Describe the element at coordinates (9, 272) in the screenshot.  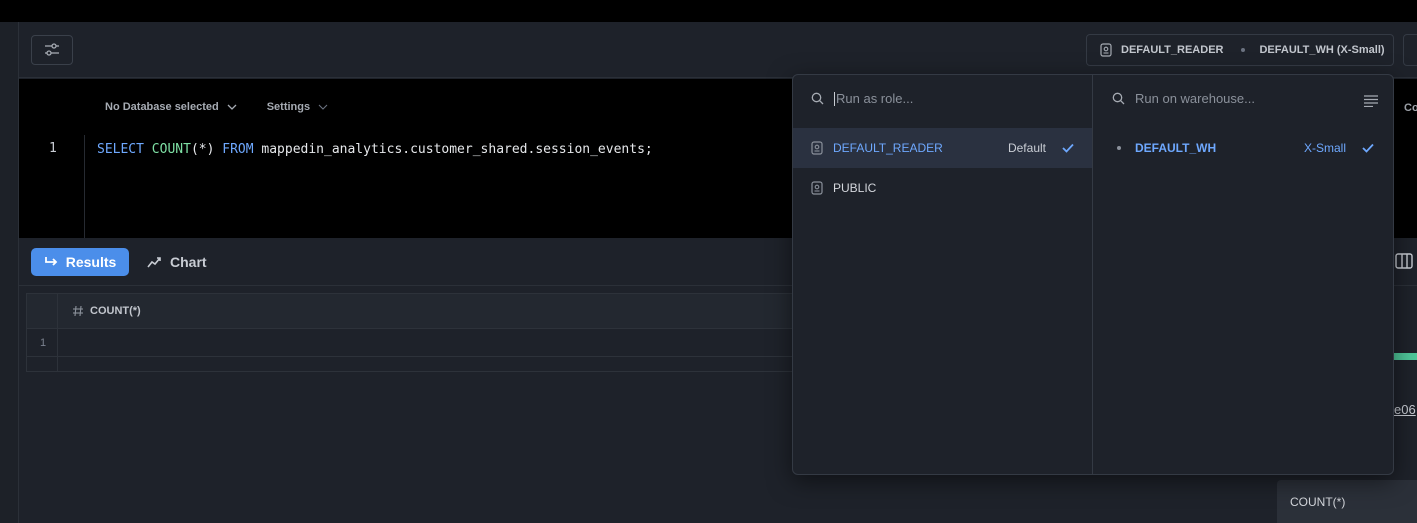
I see `left-rail` at that location.